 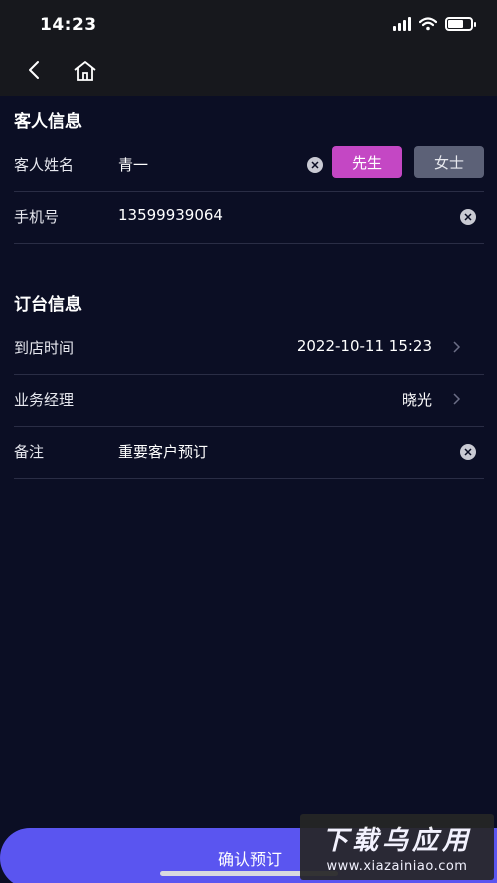 I want to click on remark-field: 重要客户预订, so click(x=163, y=451).